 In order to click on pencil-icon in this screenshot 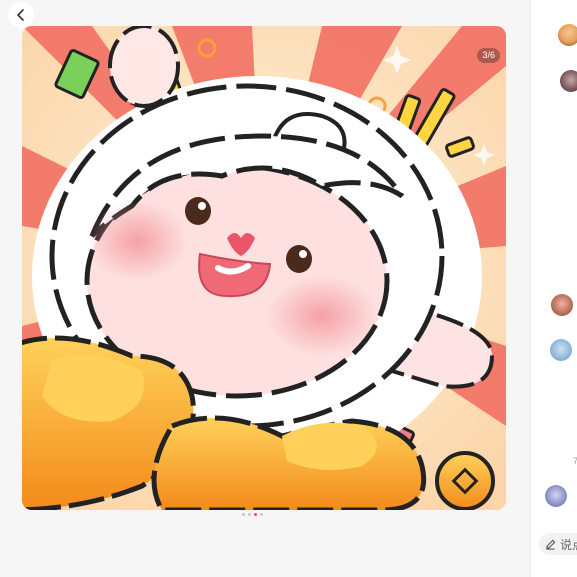, I will do `click(551, 544)`.